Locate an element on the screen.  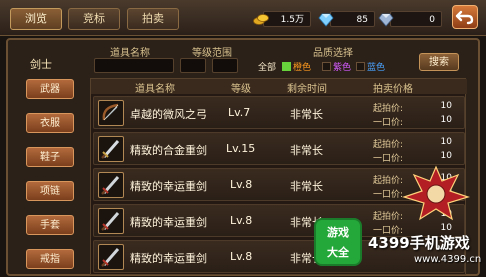
quality-blue-label: 蓝色 is located at coordinates (376, 68).